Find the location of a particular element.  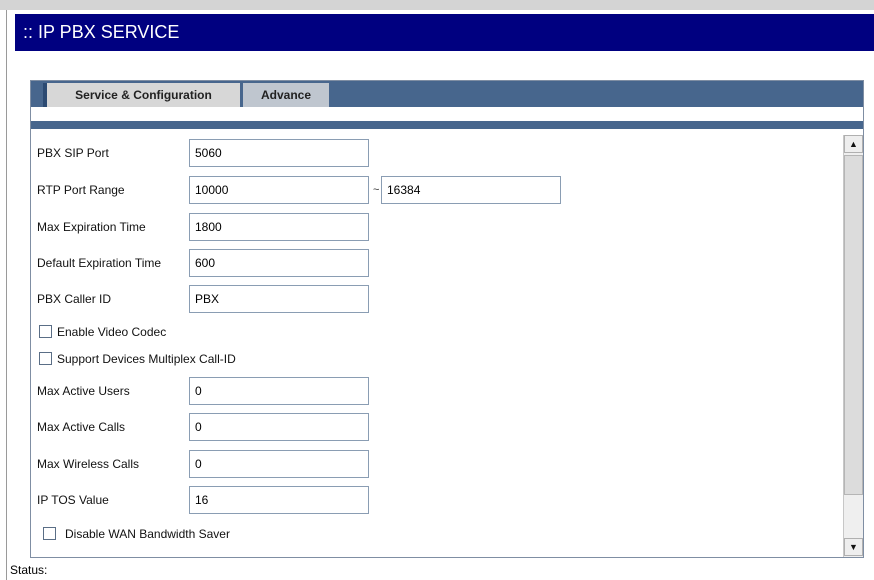

ip-tos-value-input is located at coordinates (279, 500).